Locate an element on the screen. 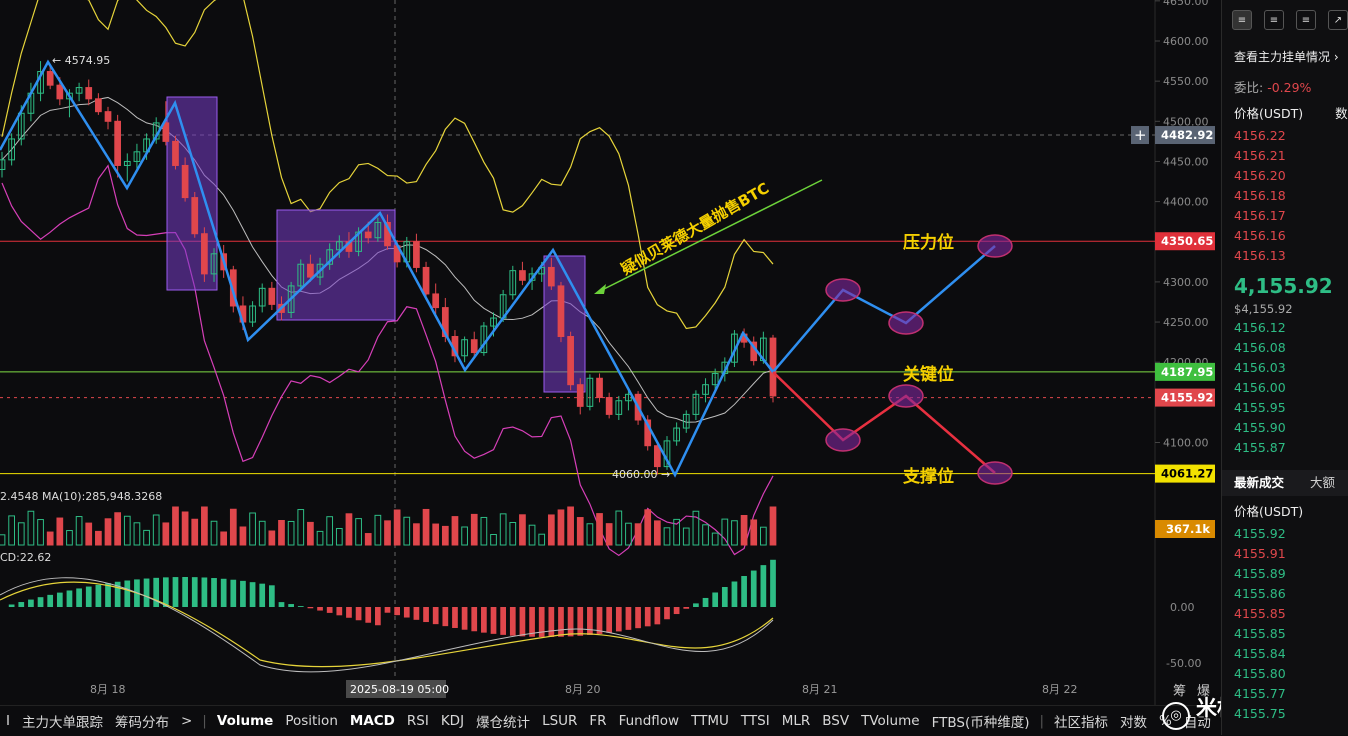  tab-0: I is located at coordinates (8, 721).